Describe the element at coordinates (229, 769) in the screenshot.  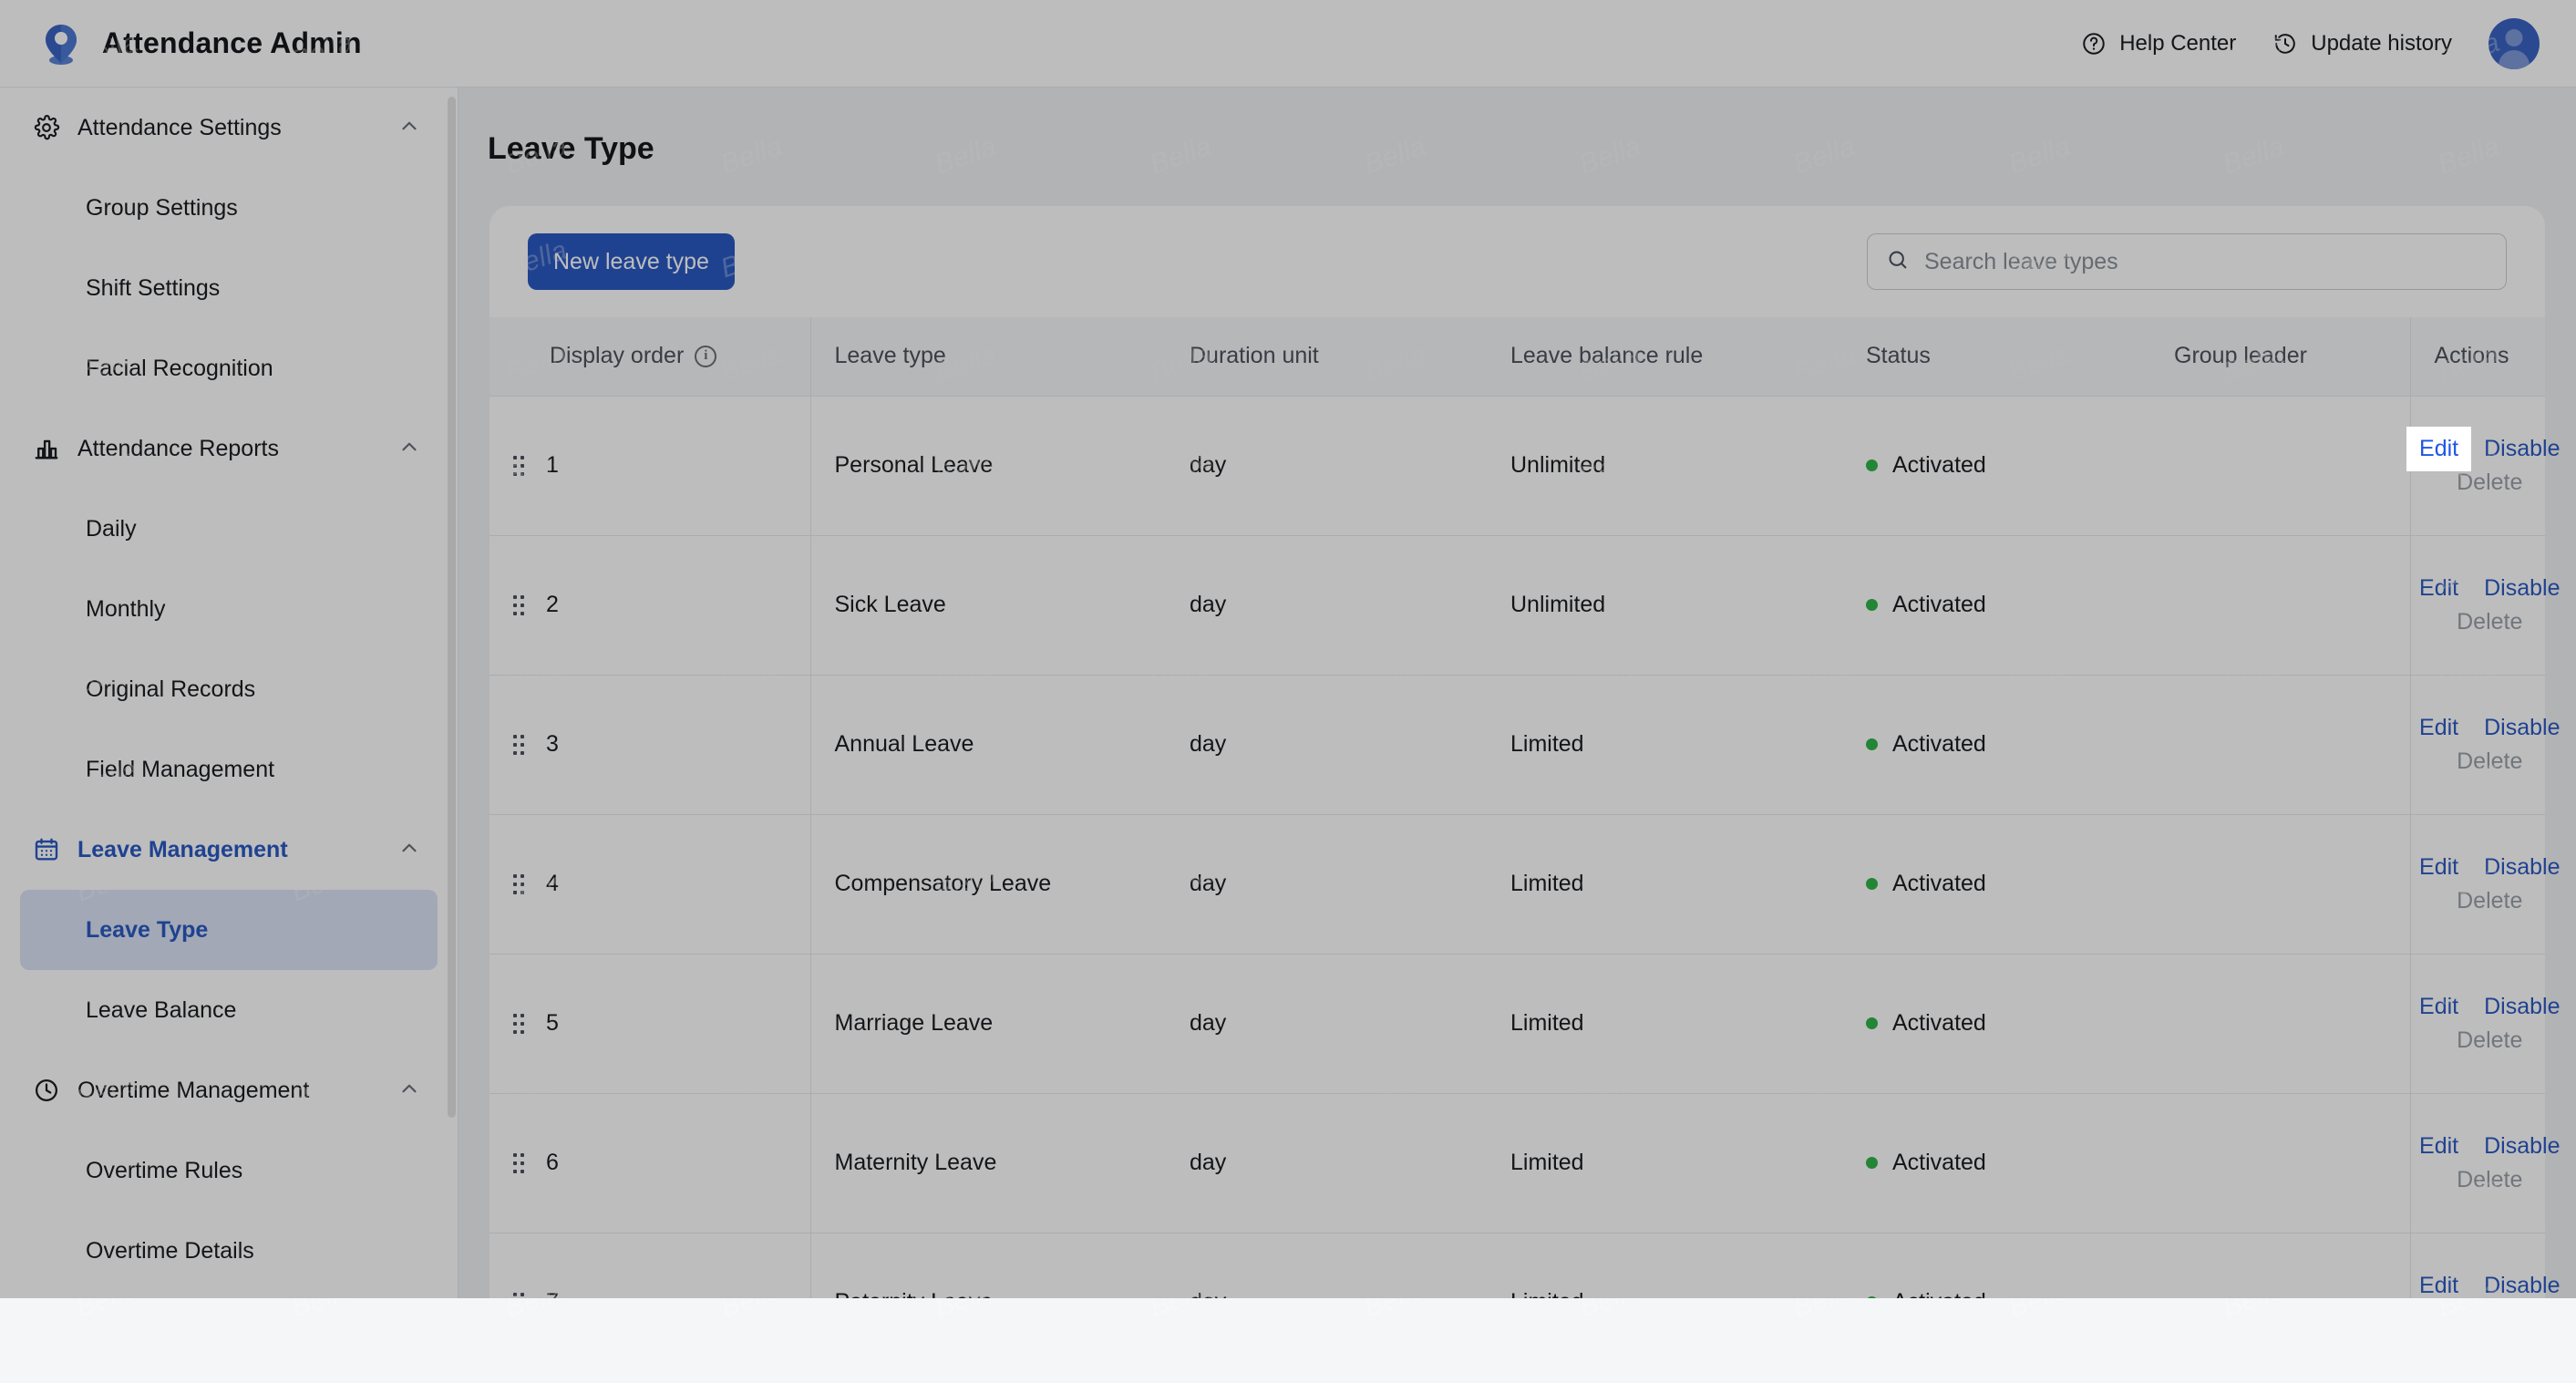
I see `sidebar-item-field-management: Field Management` at that location.